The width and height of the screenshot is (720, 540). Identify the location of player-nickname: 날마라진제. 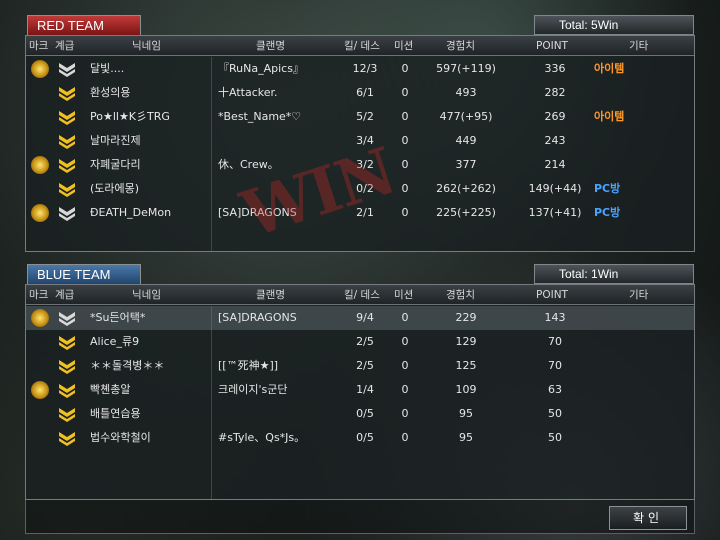
(115, 140).